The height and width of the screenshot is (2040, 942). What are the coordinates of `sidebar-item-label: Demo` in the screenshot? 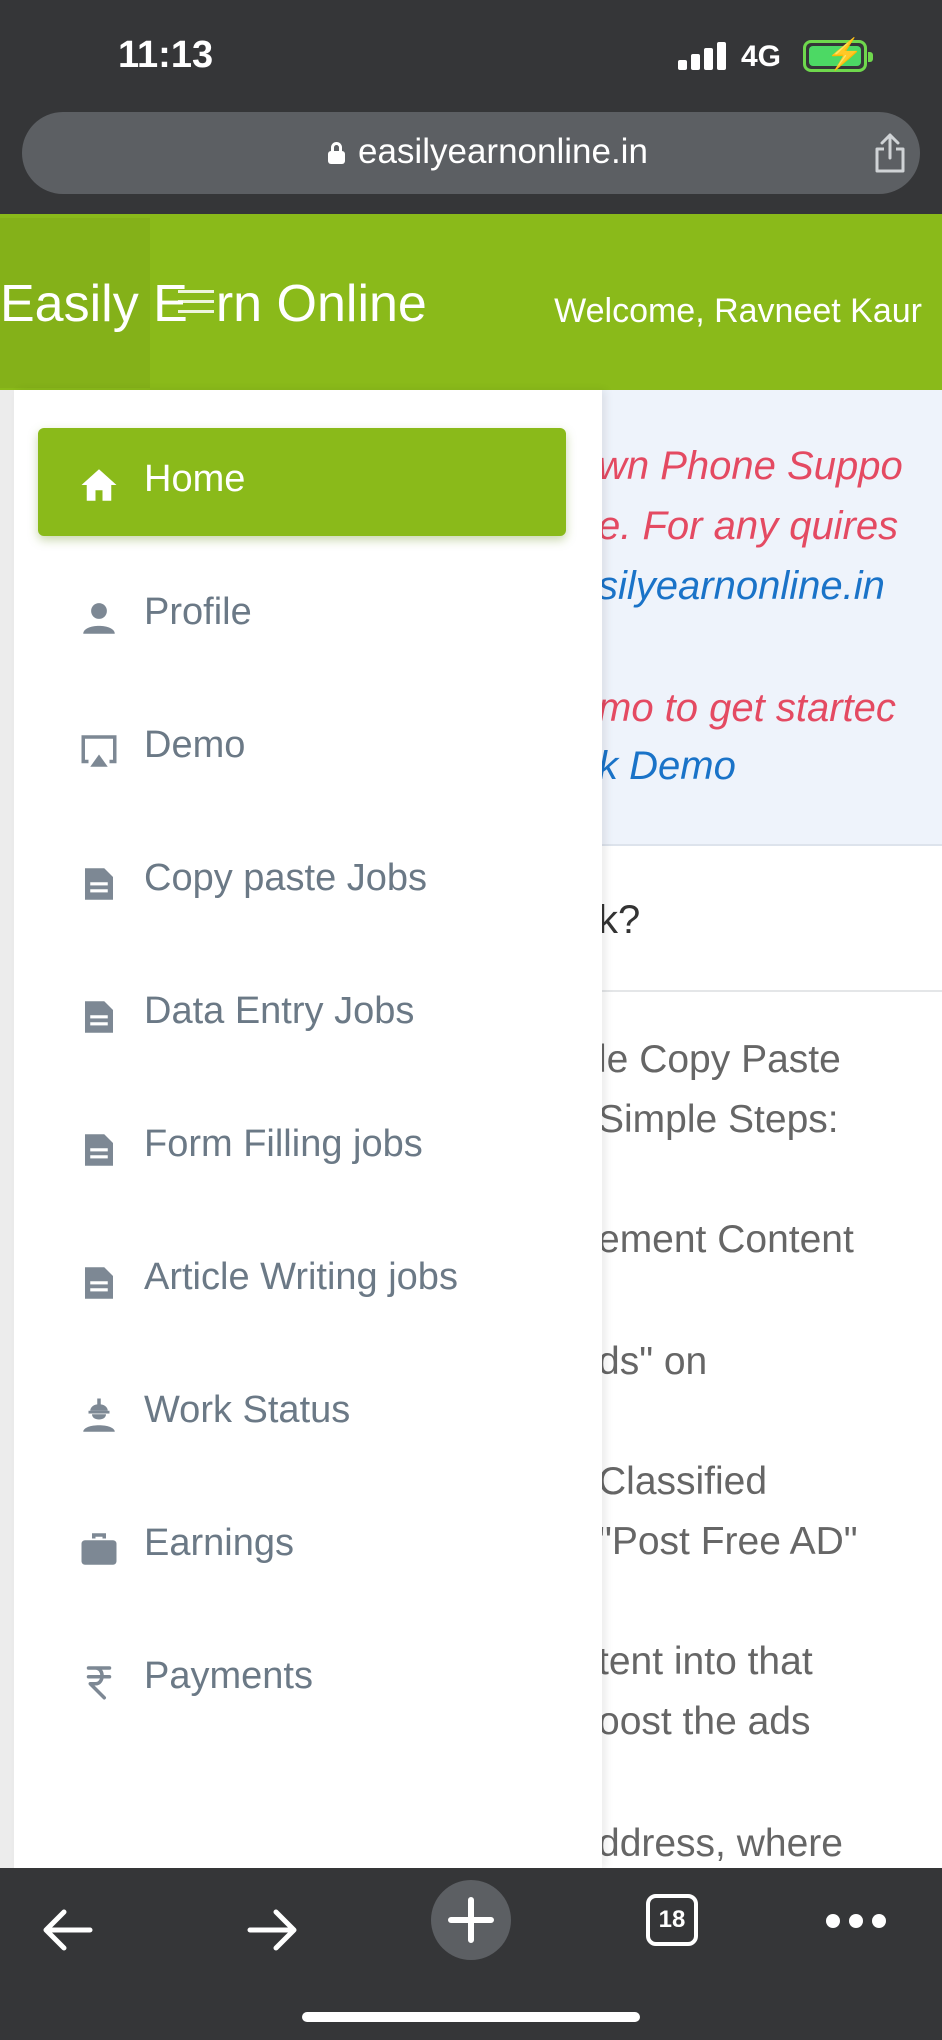 It's located at (195, 745).